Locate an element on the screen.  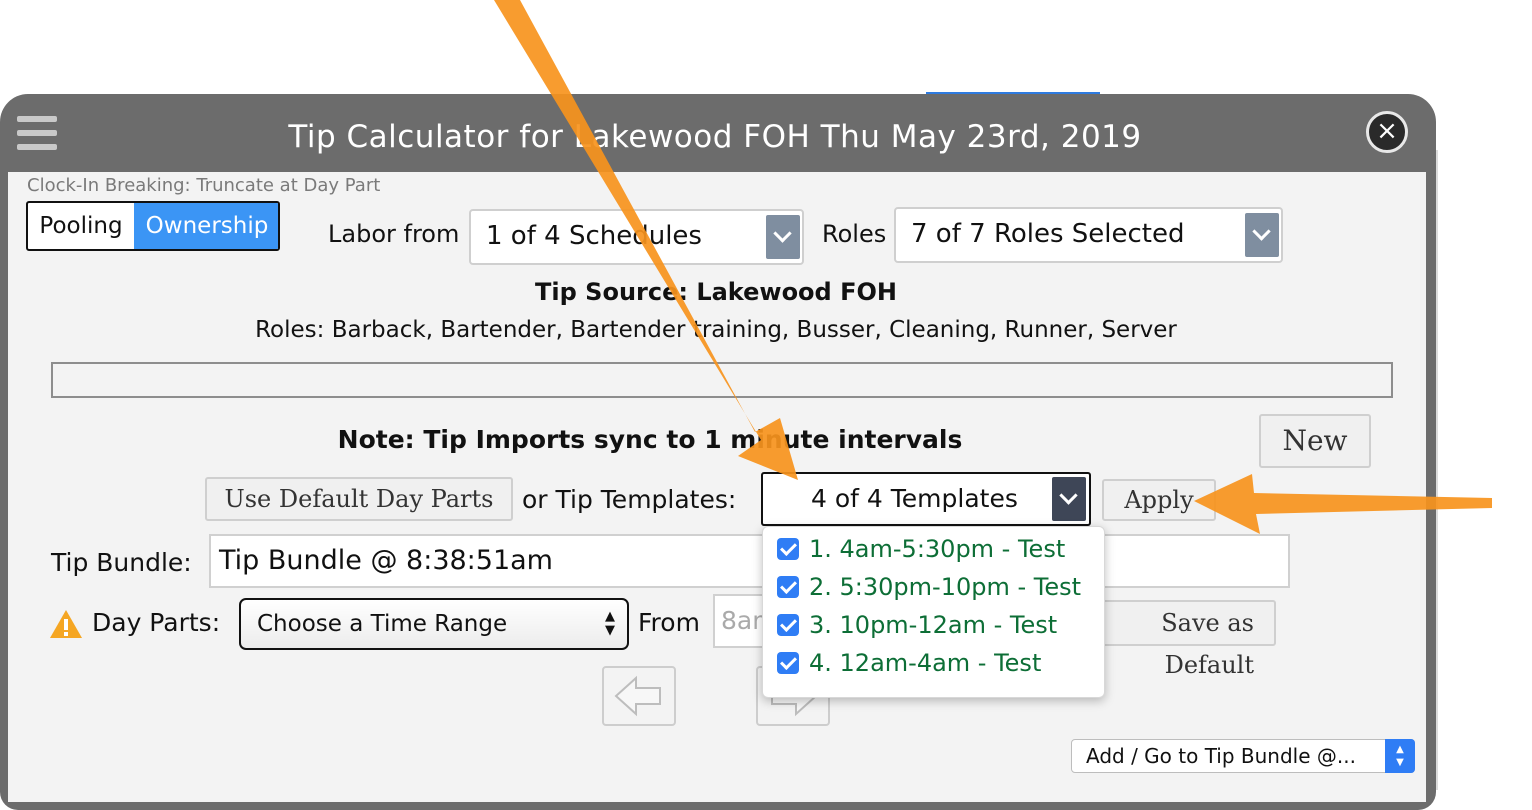
labor-schedule-select: 1 of 4 Schedules is located at coordinates (636, 237).